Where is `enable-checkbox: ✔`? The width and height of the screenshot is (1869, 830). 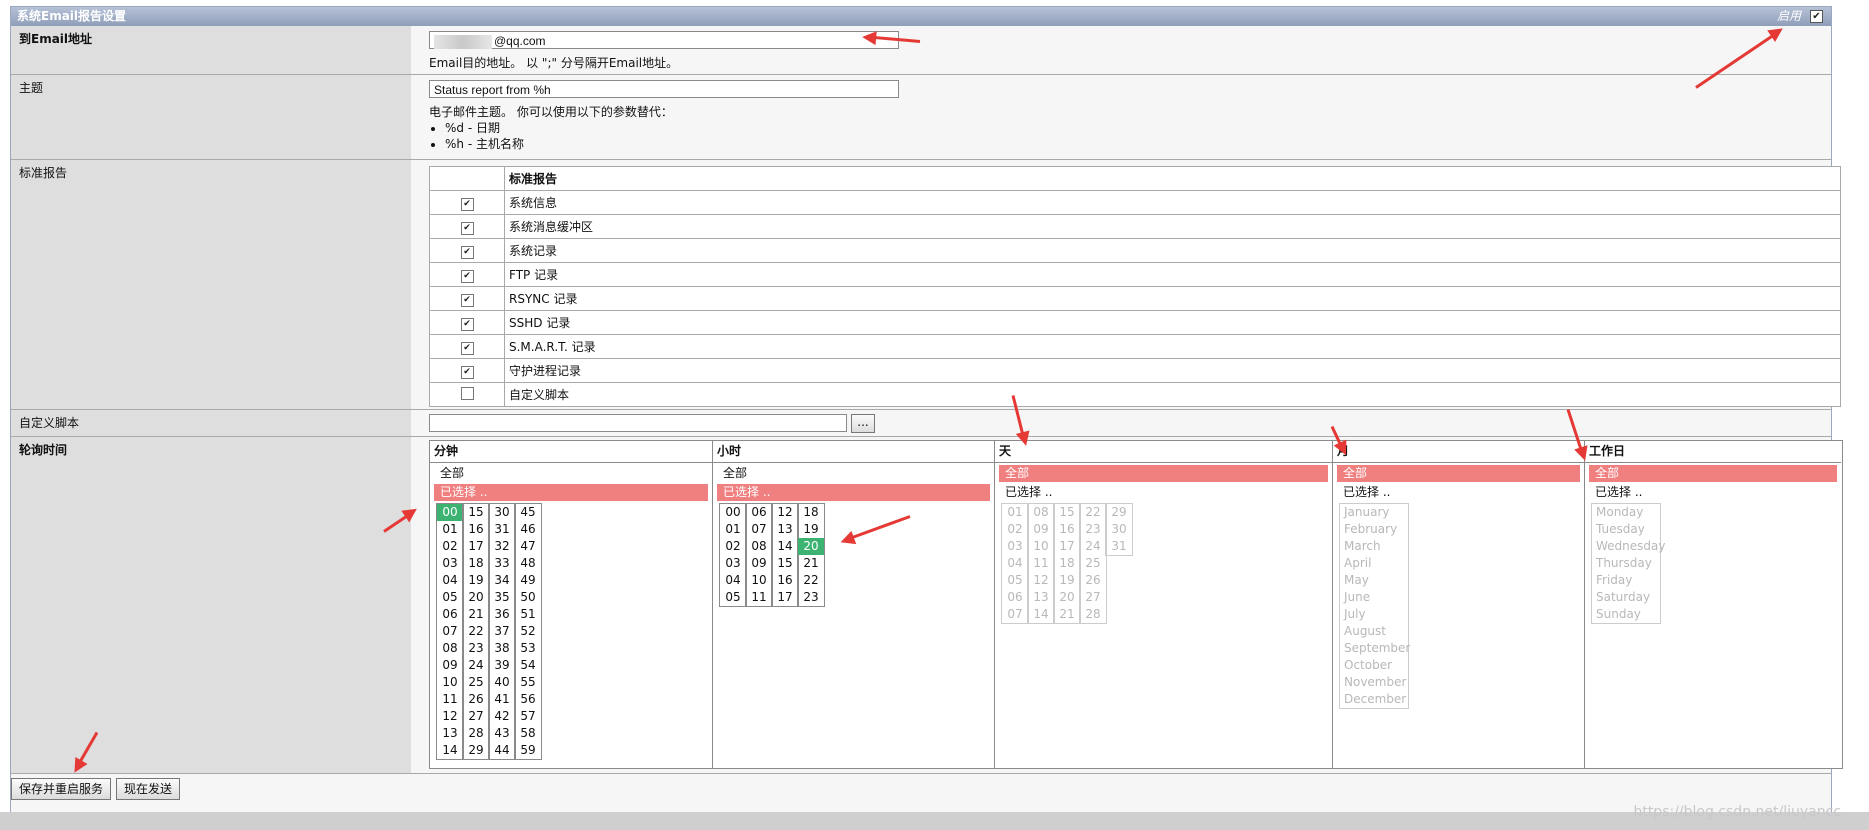
enable-checkbox: ✔ is located at coordinates (1816, 16).